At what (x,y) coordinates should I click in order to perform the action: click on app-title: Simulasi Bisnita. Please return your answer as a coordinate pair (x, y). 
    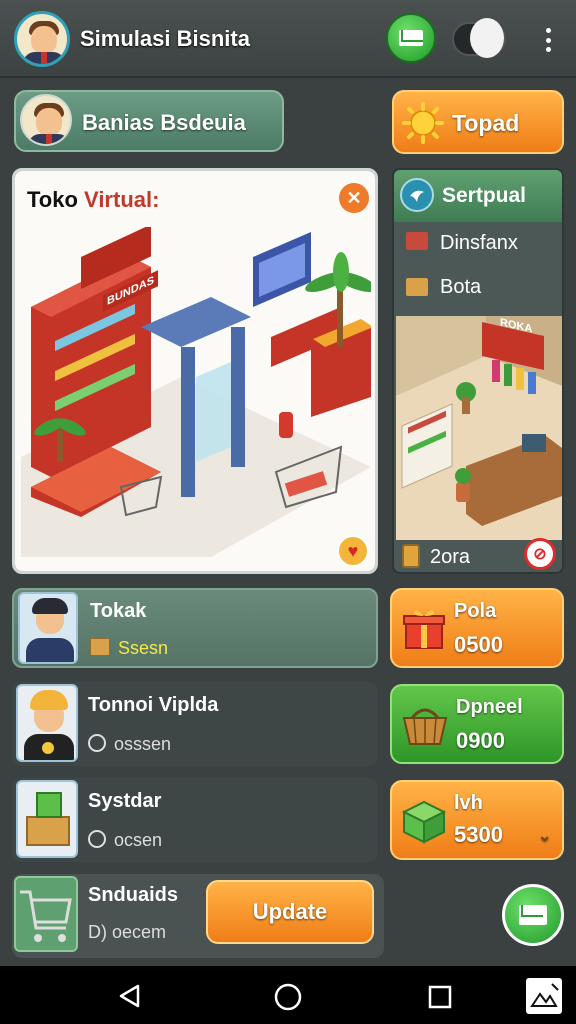
    Looking at the image, I should click on (165, 38).